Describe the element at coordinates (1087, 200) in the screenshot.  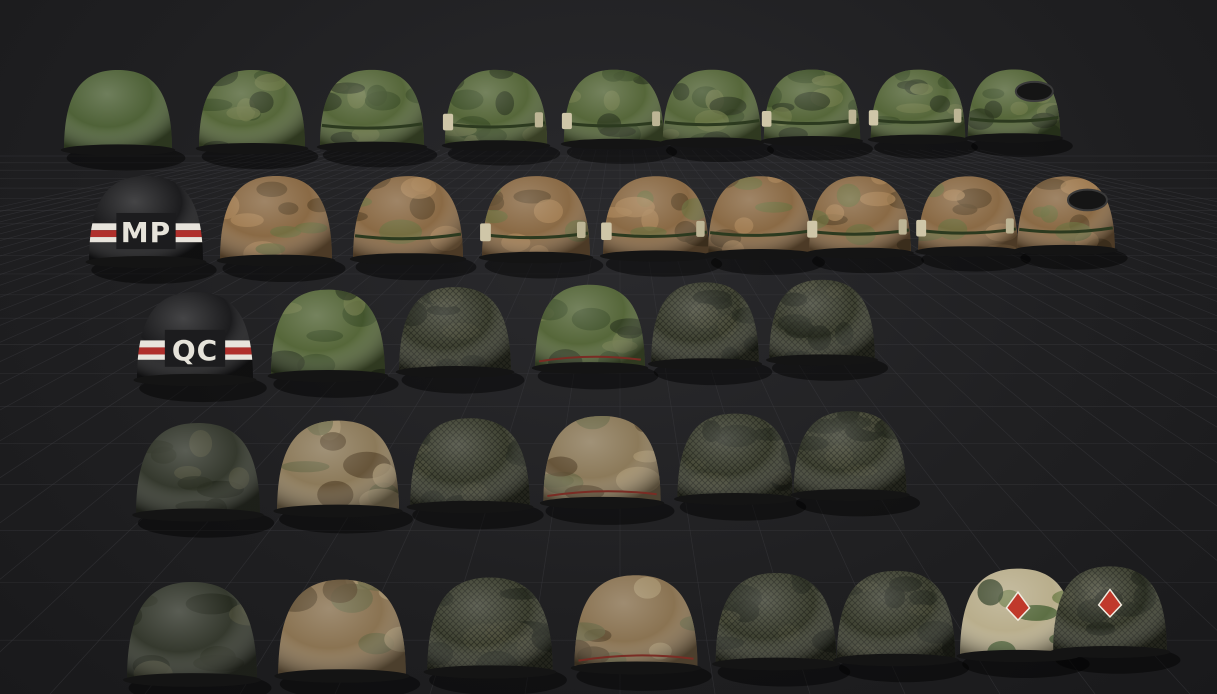
I see `goggles-icon` at that location.